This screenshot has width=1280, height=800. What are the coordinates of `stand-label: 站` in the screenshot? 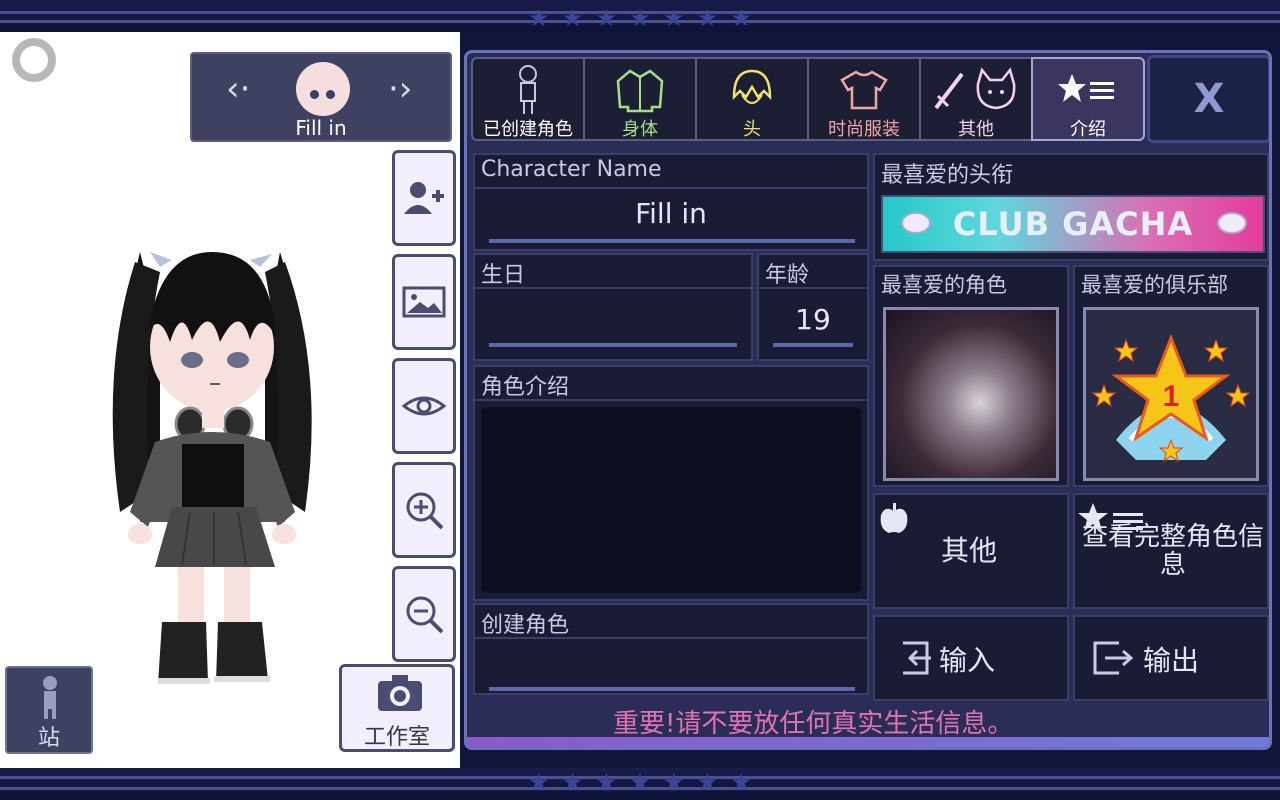 It's located at (48, 738).